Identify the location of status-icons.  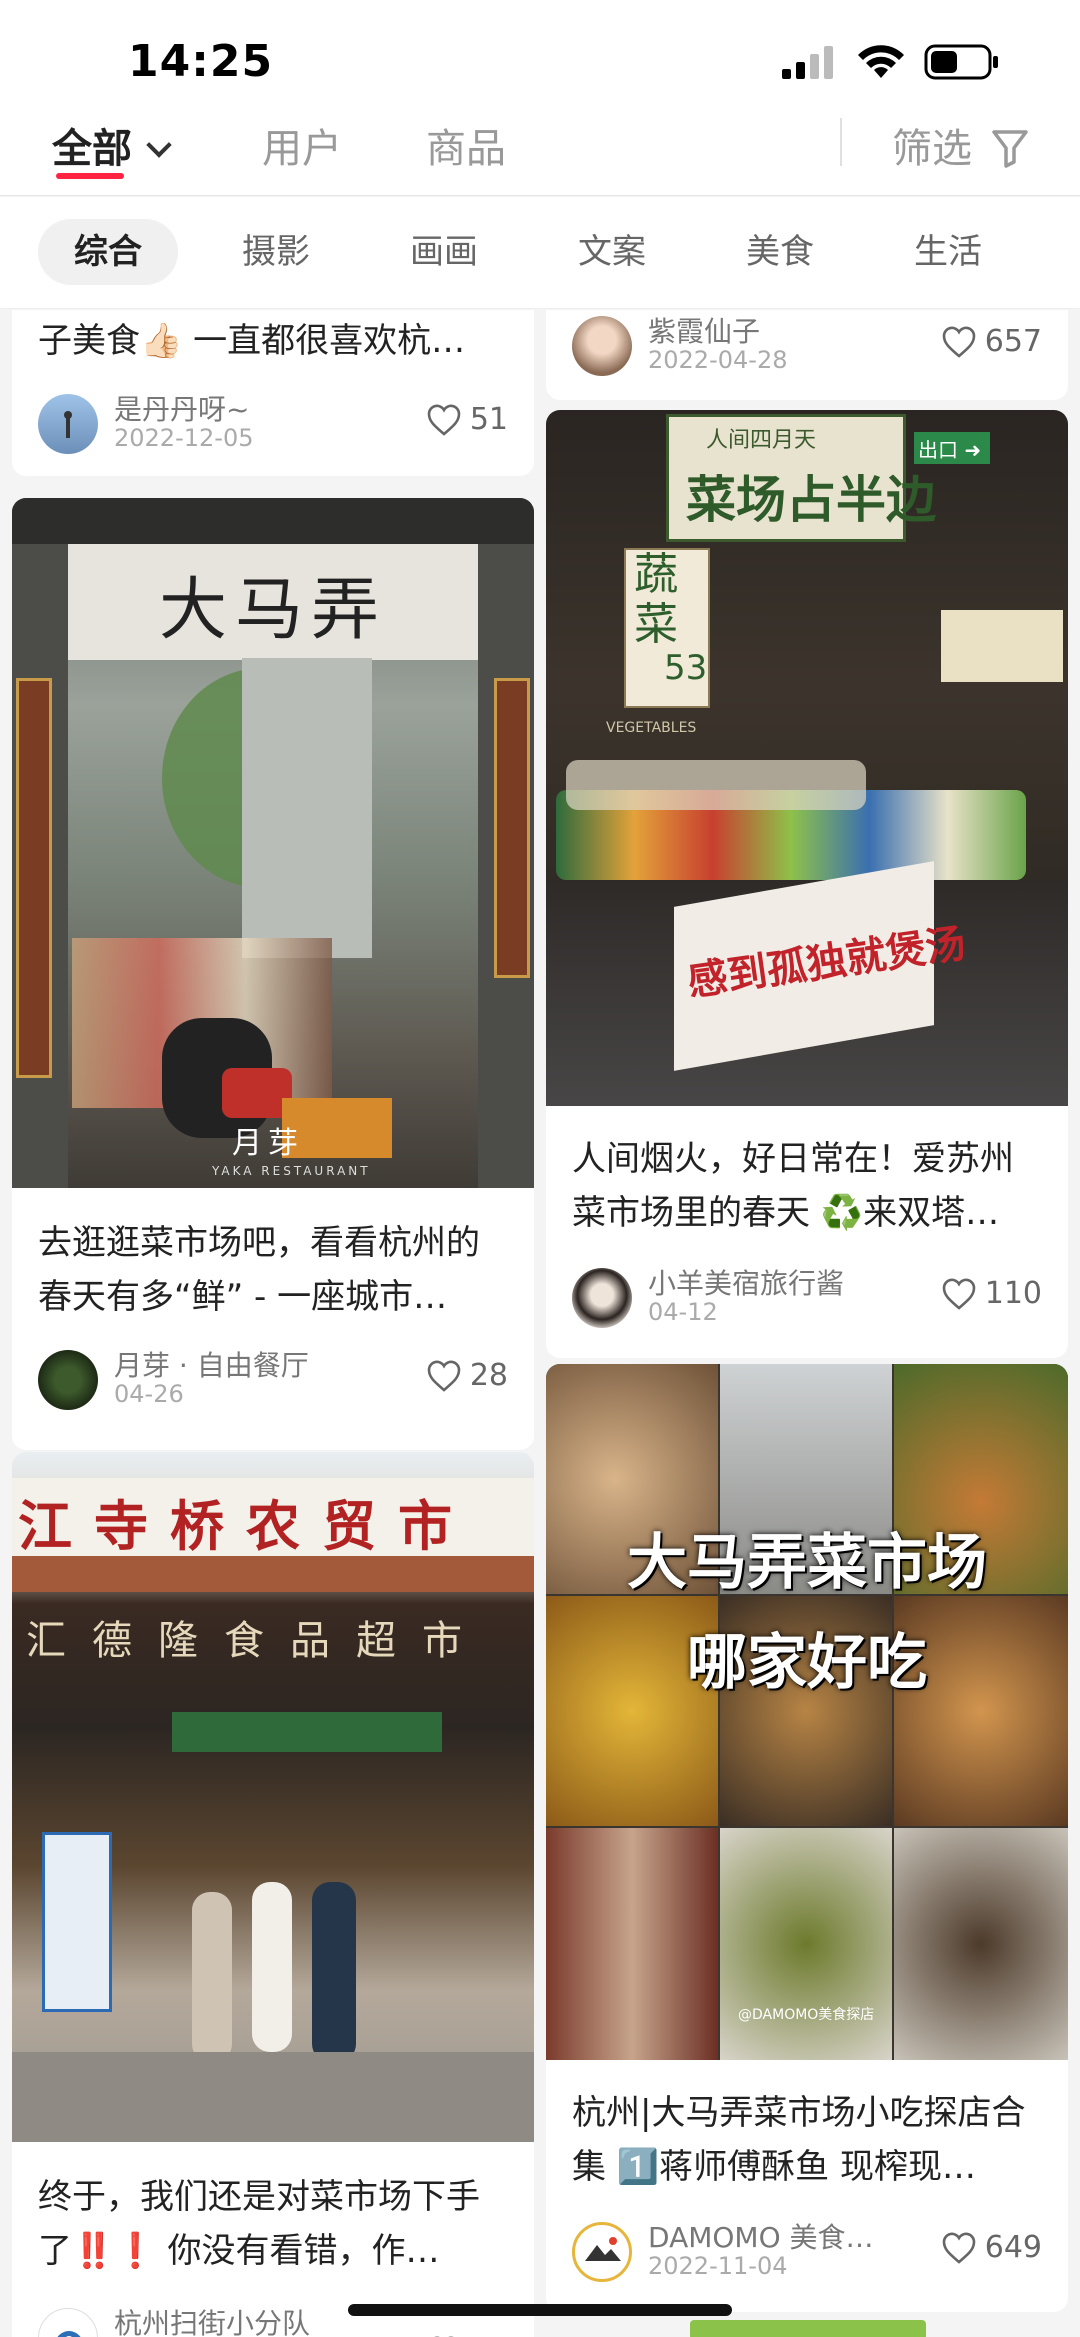
(891, 62).